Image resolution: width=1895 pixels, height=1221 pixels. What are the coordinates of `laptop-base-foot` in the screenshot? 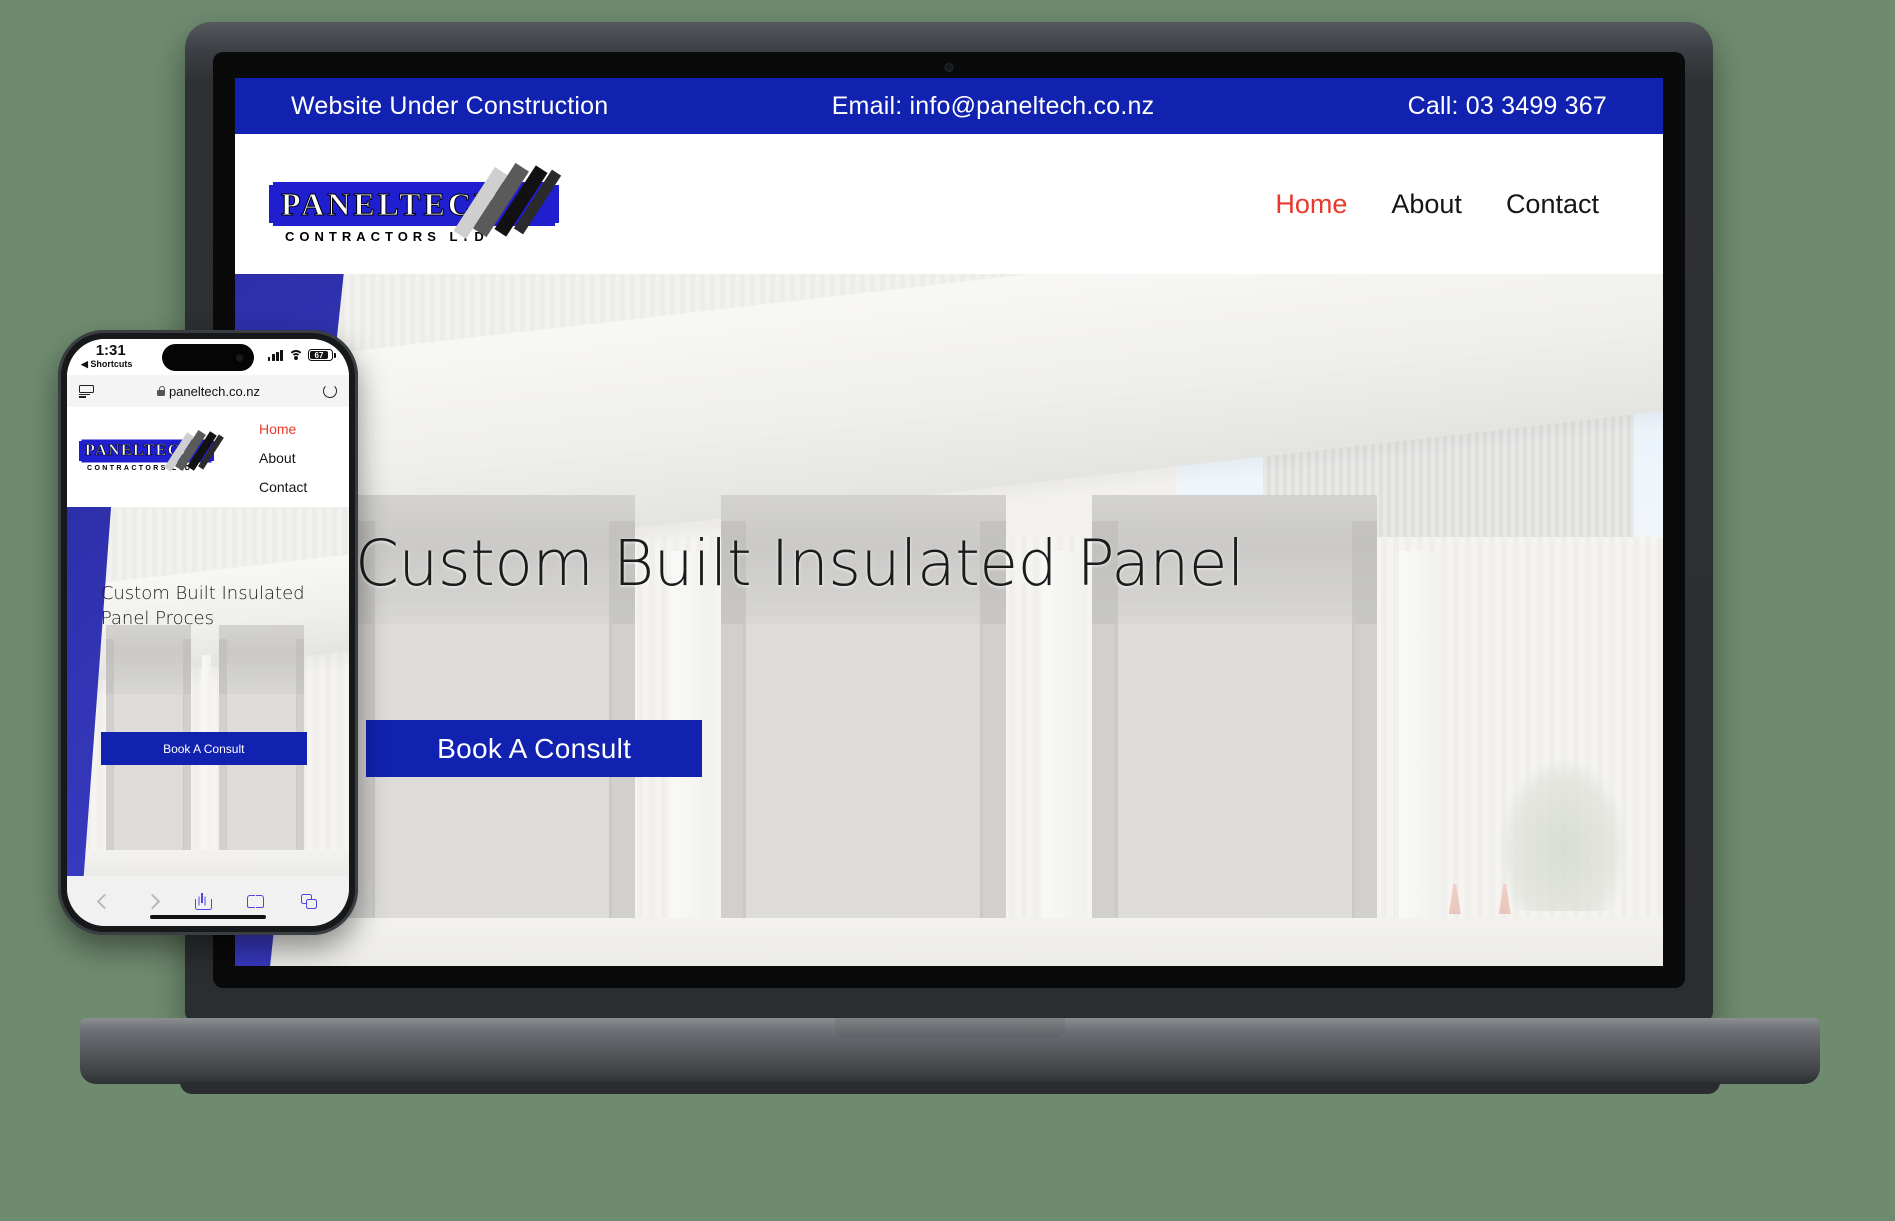 It's located at (950, 1088).